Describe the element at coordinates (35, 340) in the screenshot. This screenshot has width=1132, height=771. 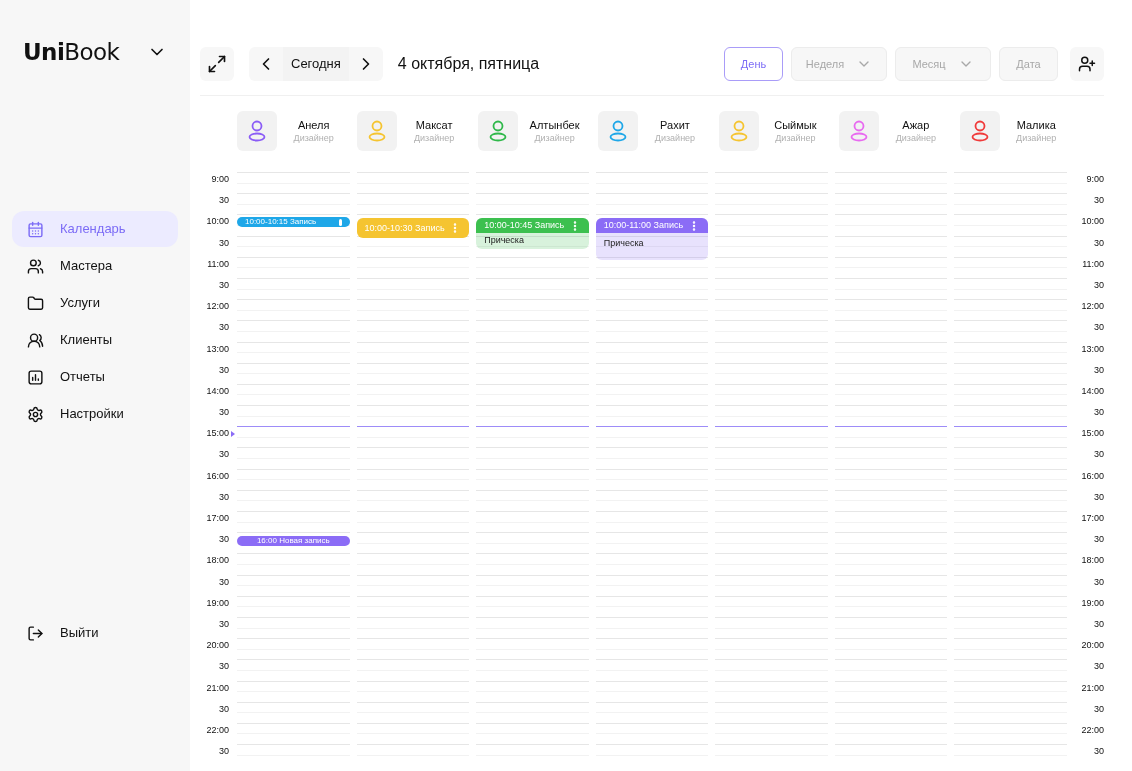
I see `users-icon` at that location.